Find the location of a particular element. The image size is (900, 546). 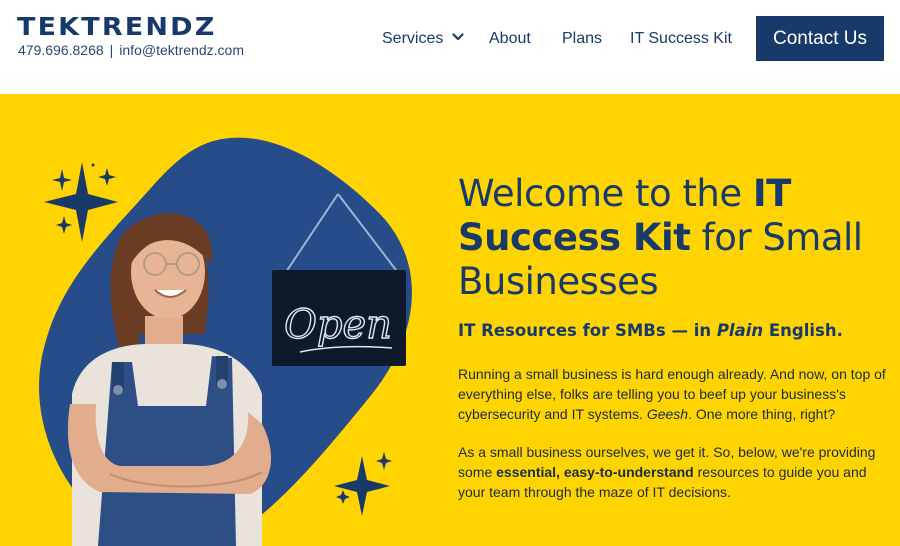

site-logo: TEKTRENDZ is located at coordinates (116, 26).